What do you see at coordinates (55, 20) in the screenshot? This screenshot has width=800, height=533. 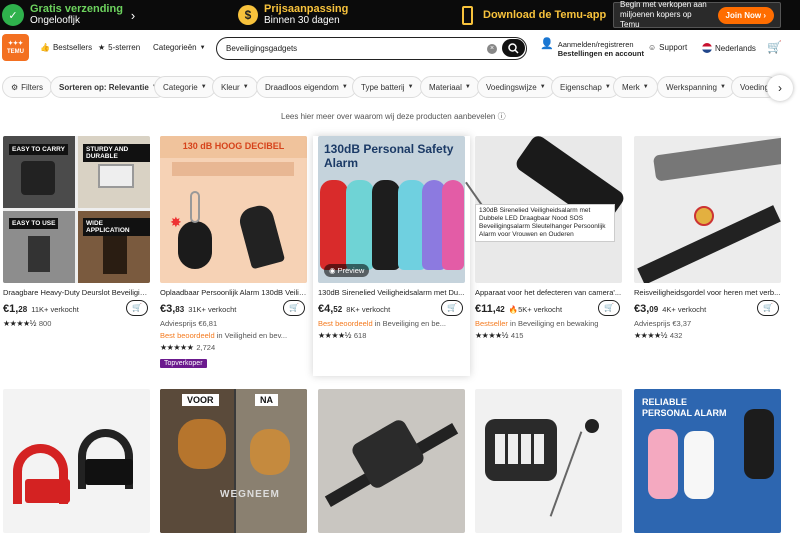 I see `shipping-subtitle: Ongeloofljk` at bounding box center [55, 20].